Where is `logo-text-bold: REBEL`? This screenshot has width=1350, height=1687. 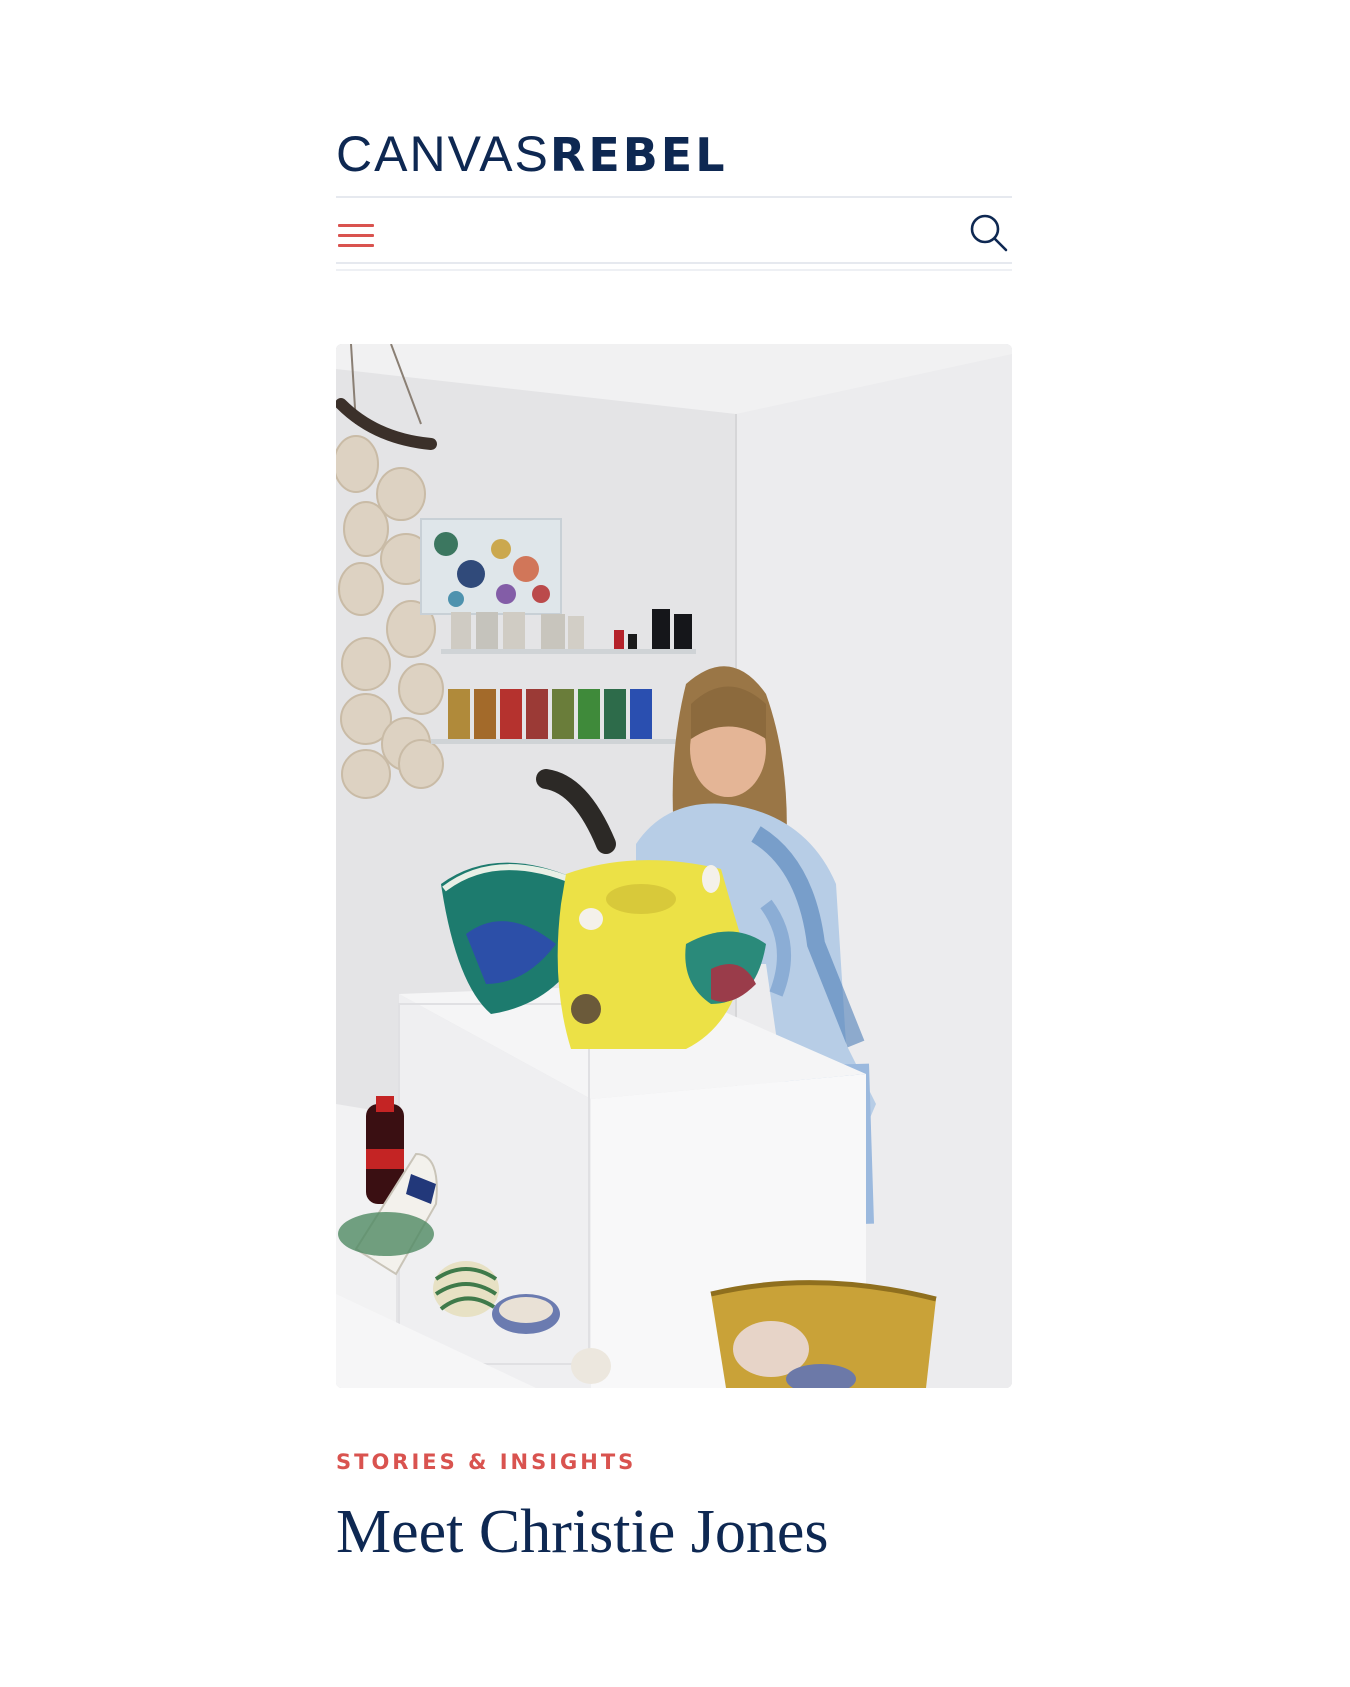 logo-text-bold: REBEL is located at coordinates (638, 155).